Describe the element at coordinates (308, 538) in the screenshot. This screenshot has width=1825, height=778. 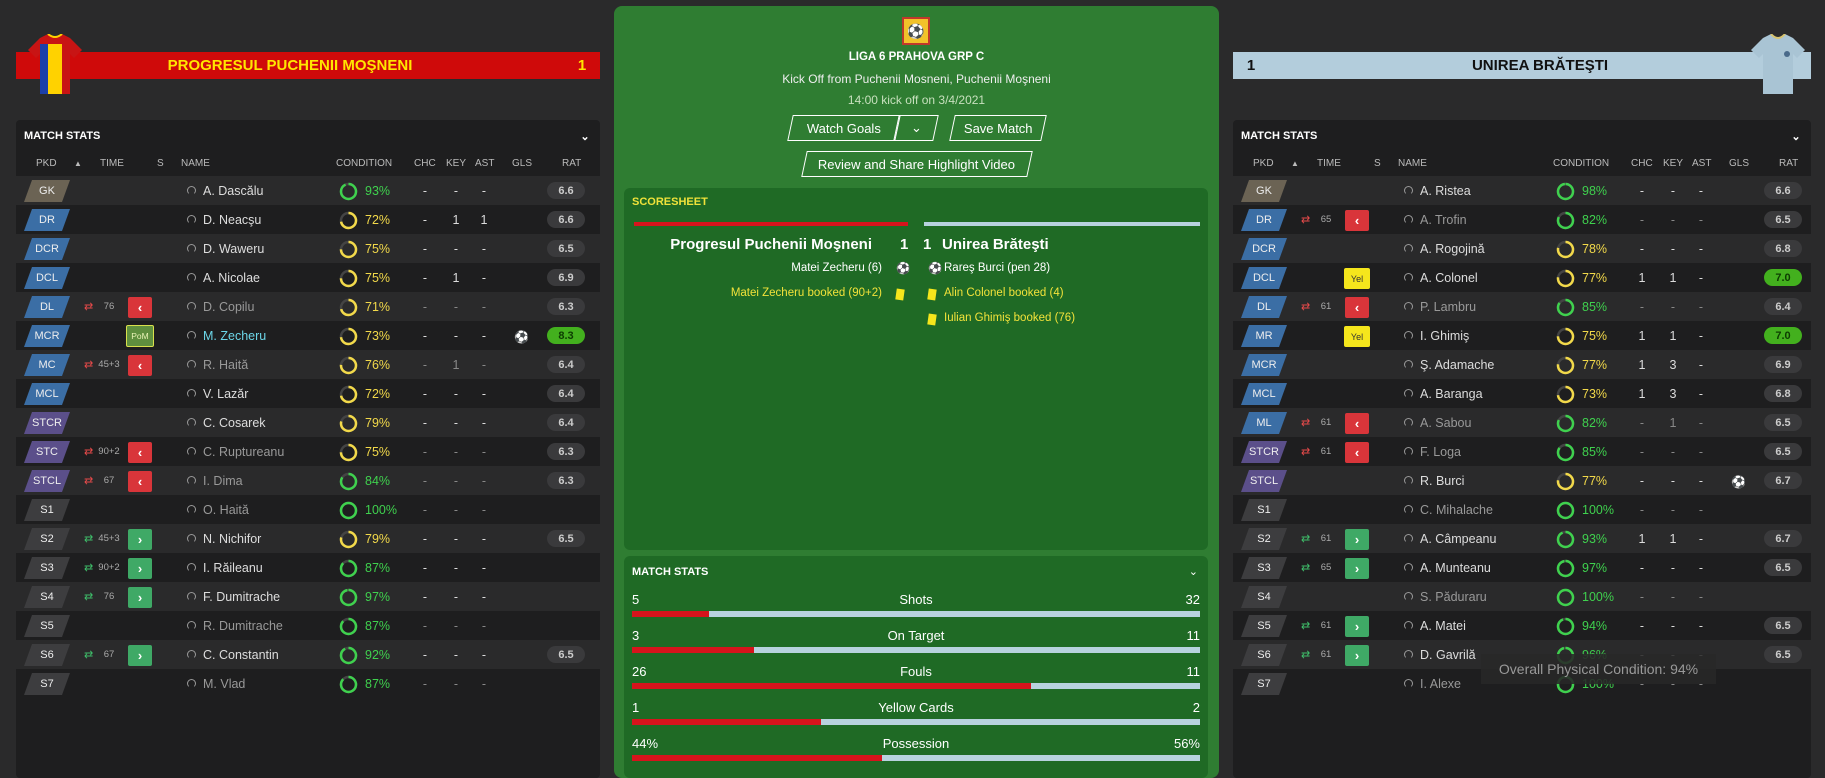
I see `player-row: S2 ⇄ 45+3 › N. Nichifor 79% - - - 6.5` at that location.